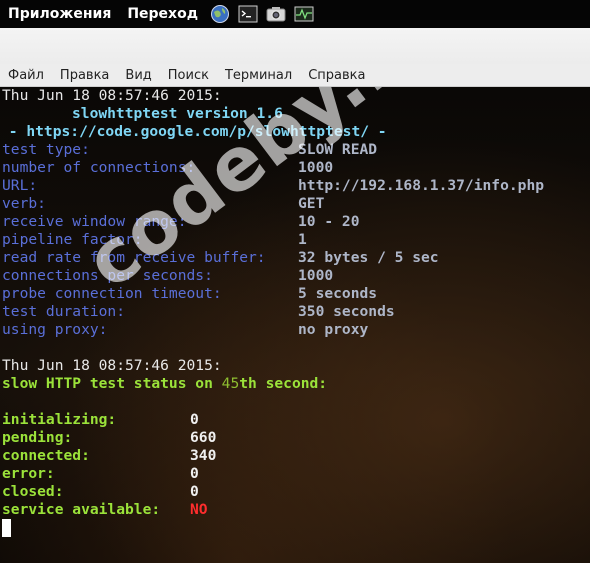 This screenshot has width=590, height=563. Describe the element at coordinates (46, 455) in the screenshot. I see `status-label: connected:` at that location.